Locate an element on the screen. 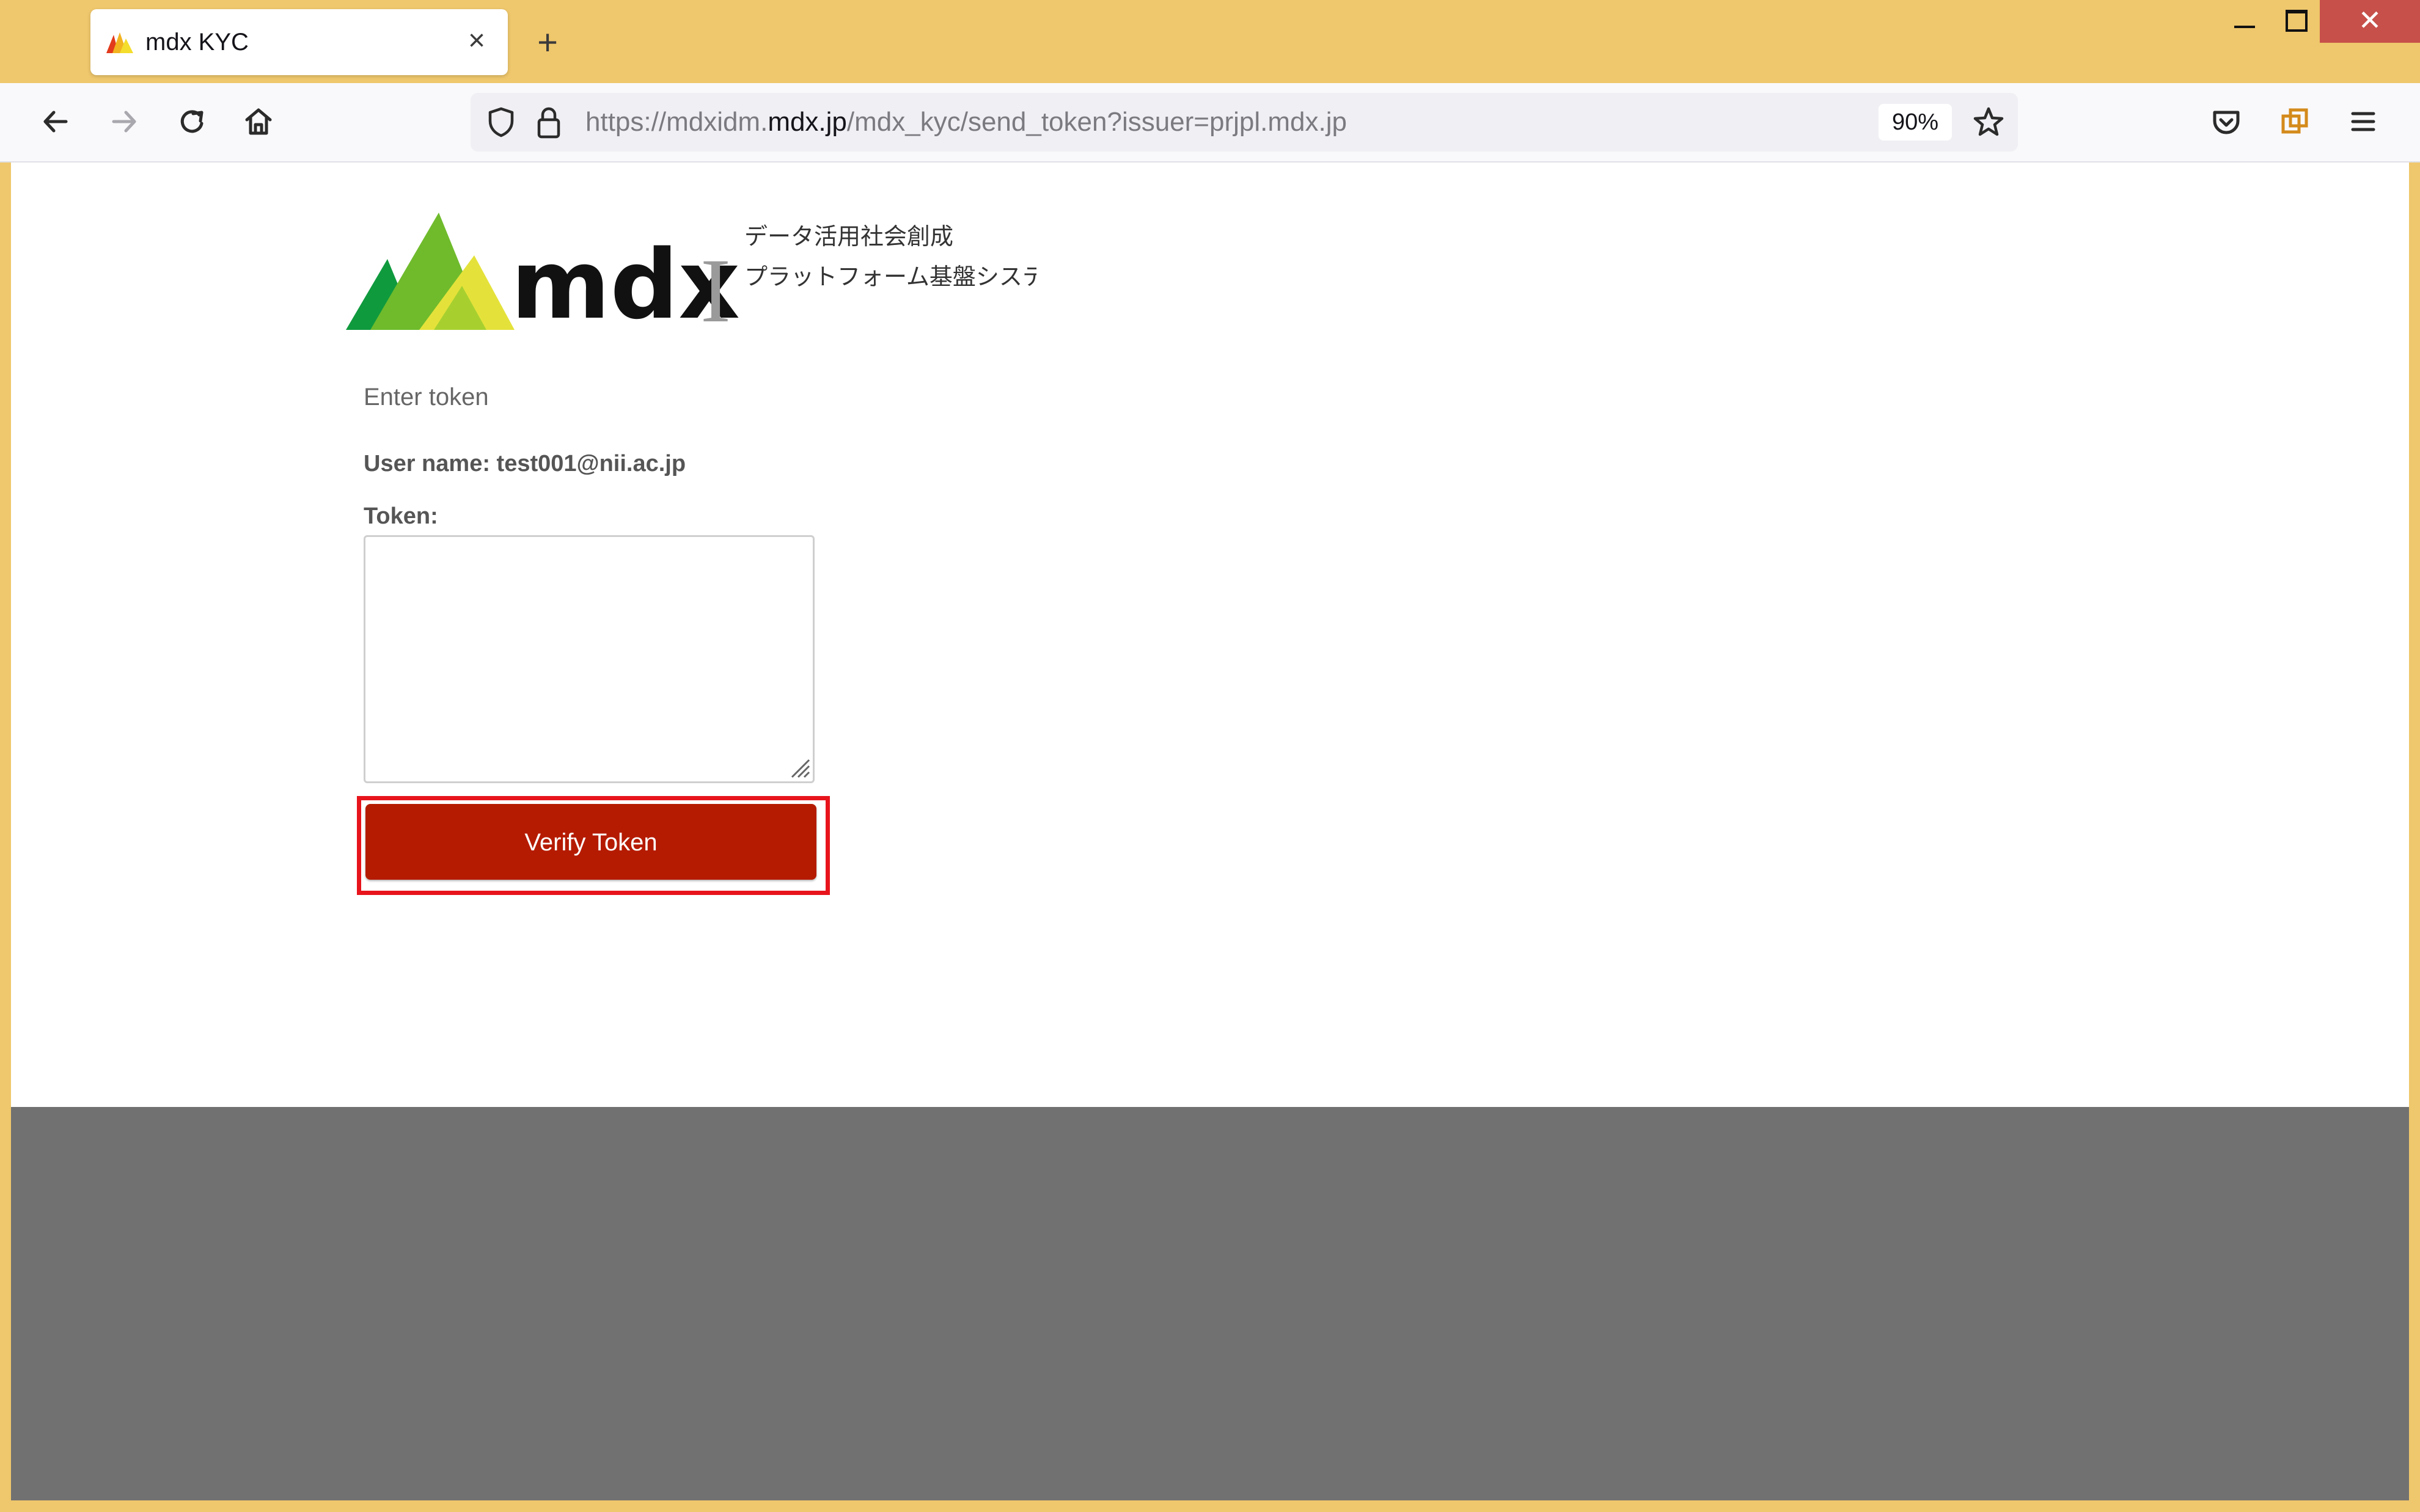 The height and width of the screenshot is (1512, 2420). home-icon is located at coordinates (258, 121).